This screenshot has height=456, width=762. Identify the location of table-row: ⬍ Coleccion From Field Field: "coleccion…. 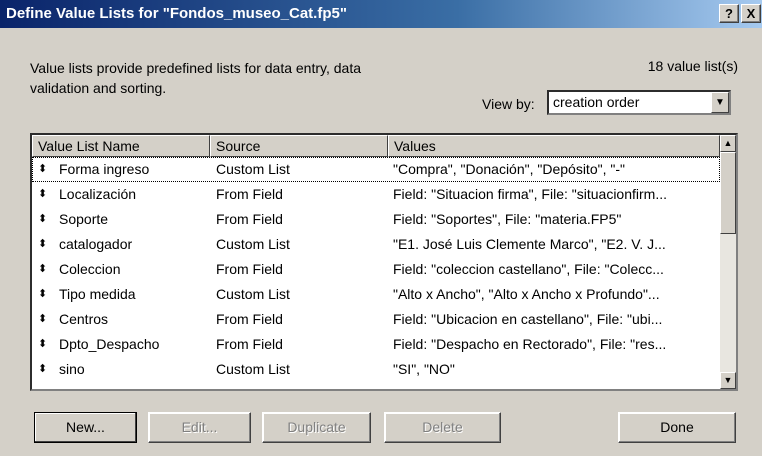
(376, 269).